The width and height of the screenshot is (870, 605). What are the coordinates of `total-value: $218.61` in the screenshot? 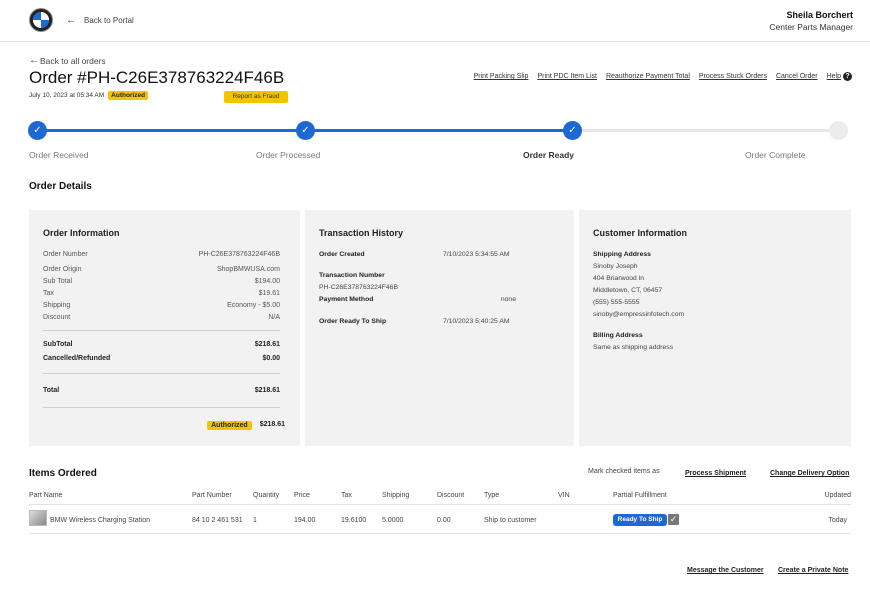 It's located at (267, 390).